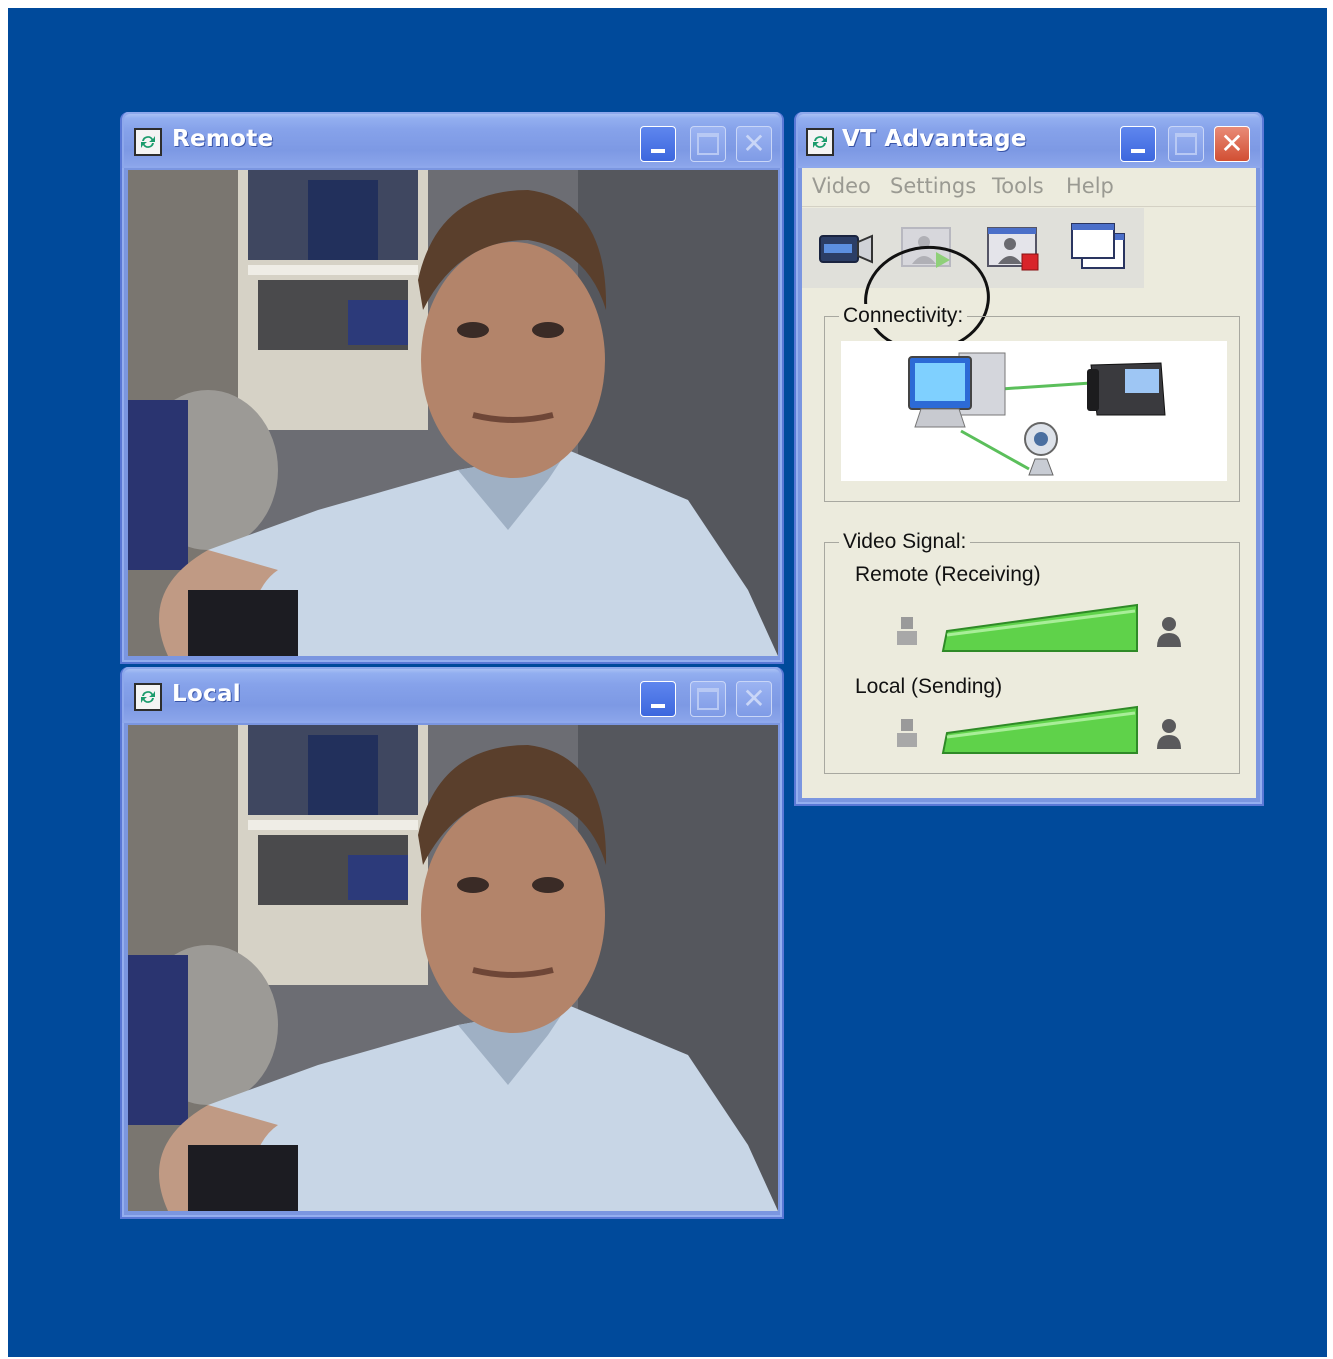 This screenshot has height=1359, width=1333. What do you see at coordinates (1014, 248) in the screenshot?
I see `stop-video-icon` at bounding box center [1014, 248].